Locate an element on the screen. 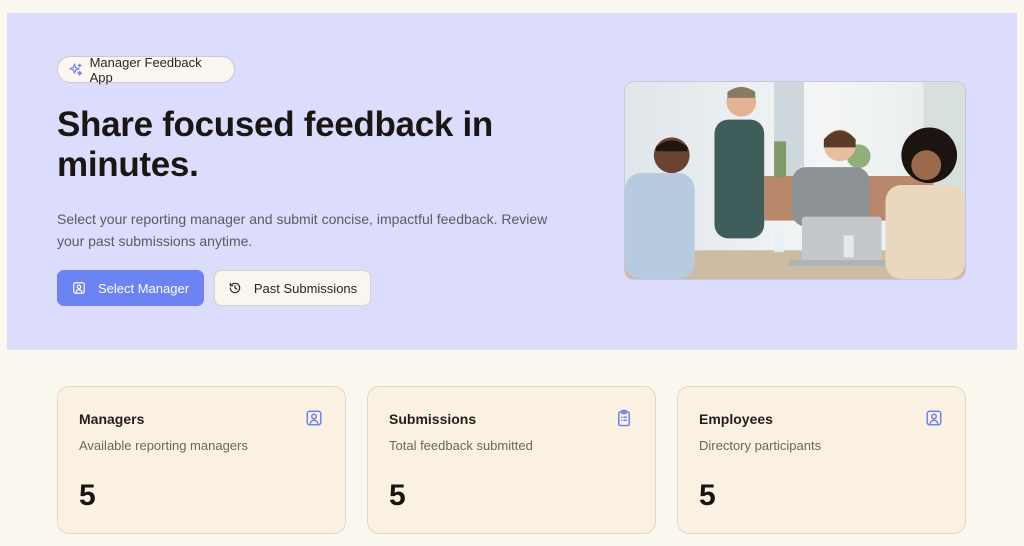 This screenshot has height=546, width=1024. stat-card-title: Submissions is located at coordinates (433, 419).